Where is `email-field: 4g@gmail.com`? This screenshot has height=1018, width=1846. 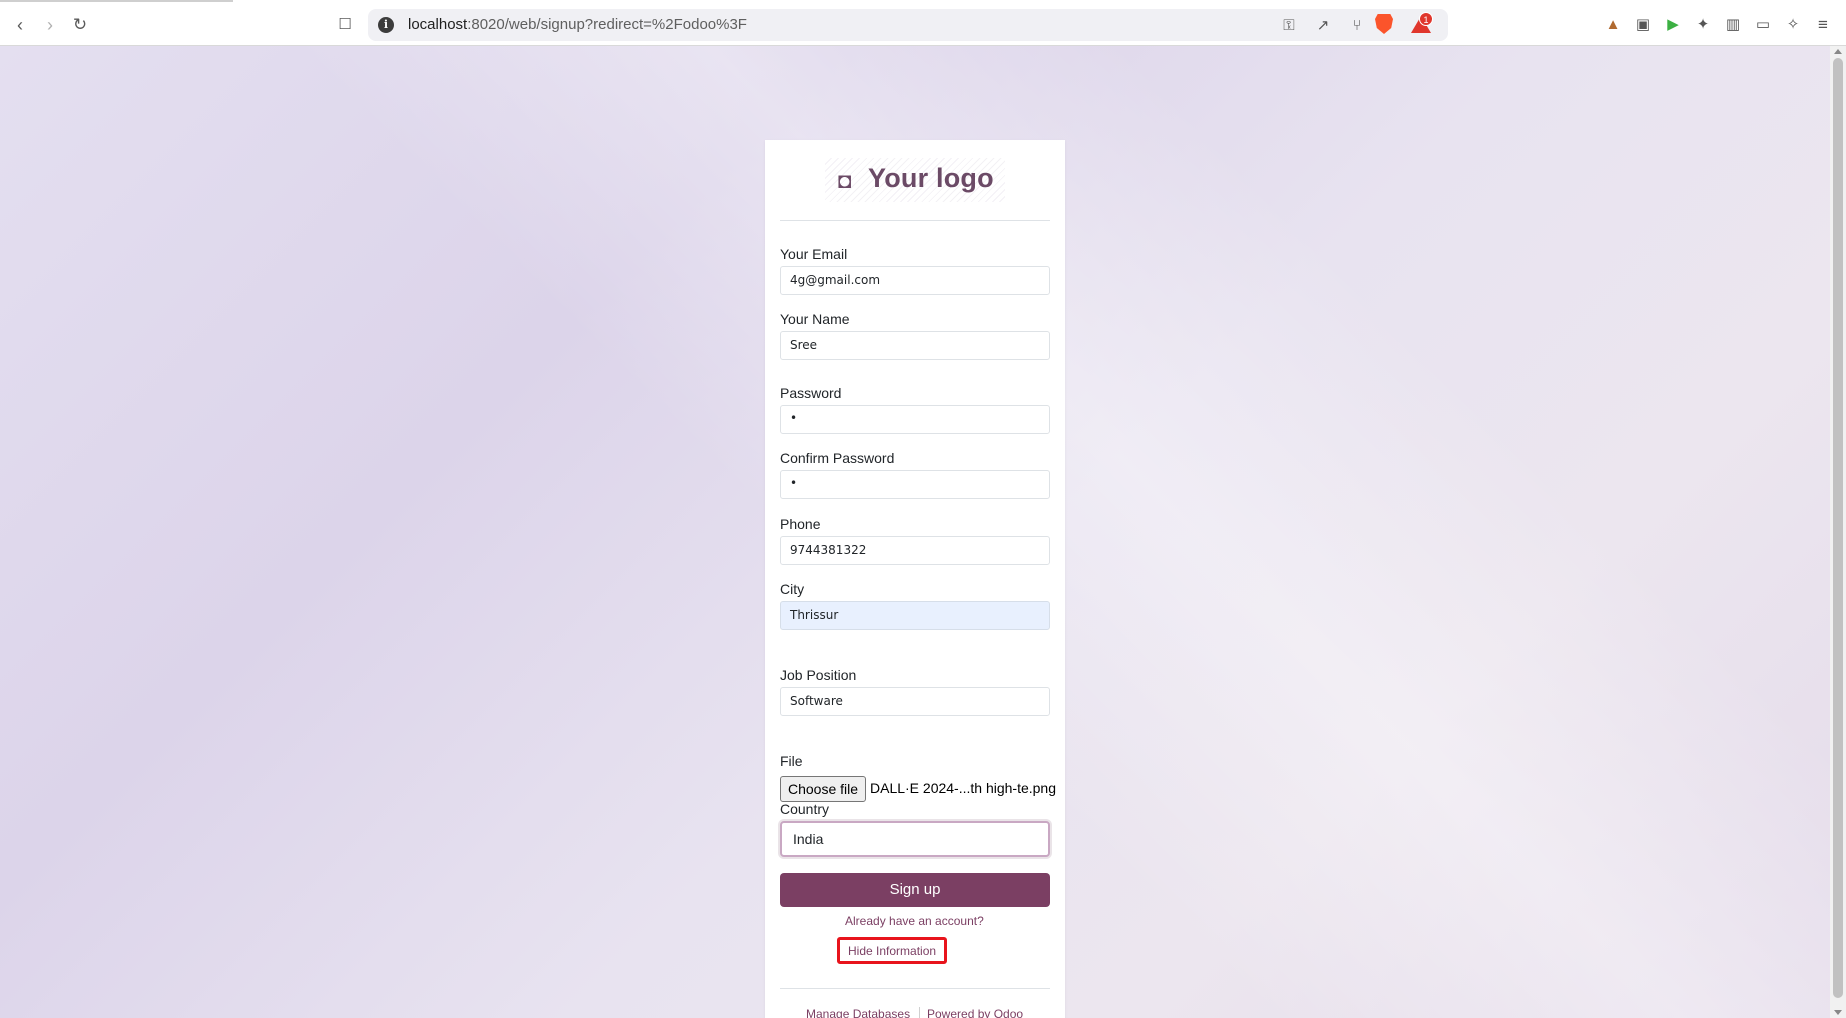 email-field: 4g@gmail.com is located at coordinates (915, 280).